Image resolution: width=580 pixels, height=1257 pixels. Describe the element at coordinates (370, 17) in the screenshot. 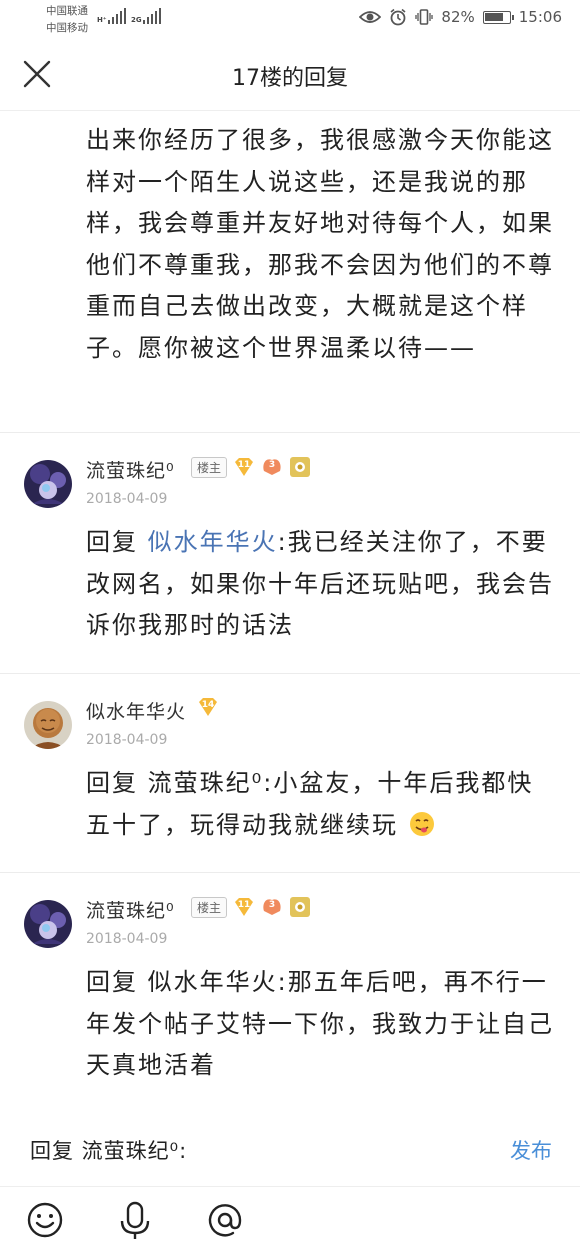

I see `eye-icon` at that location.